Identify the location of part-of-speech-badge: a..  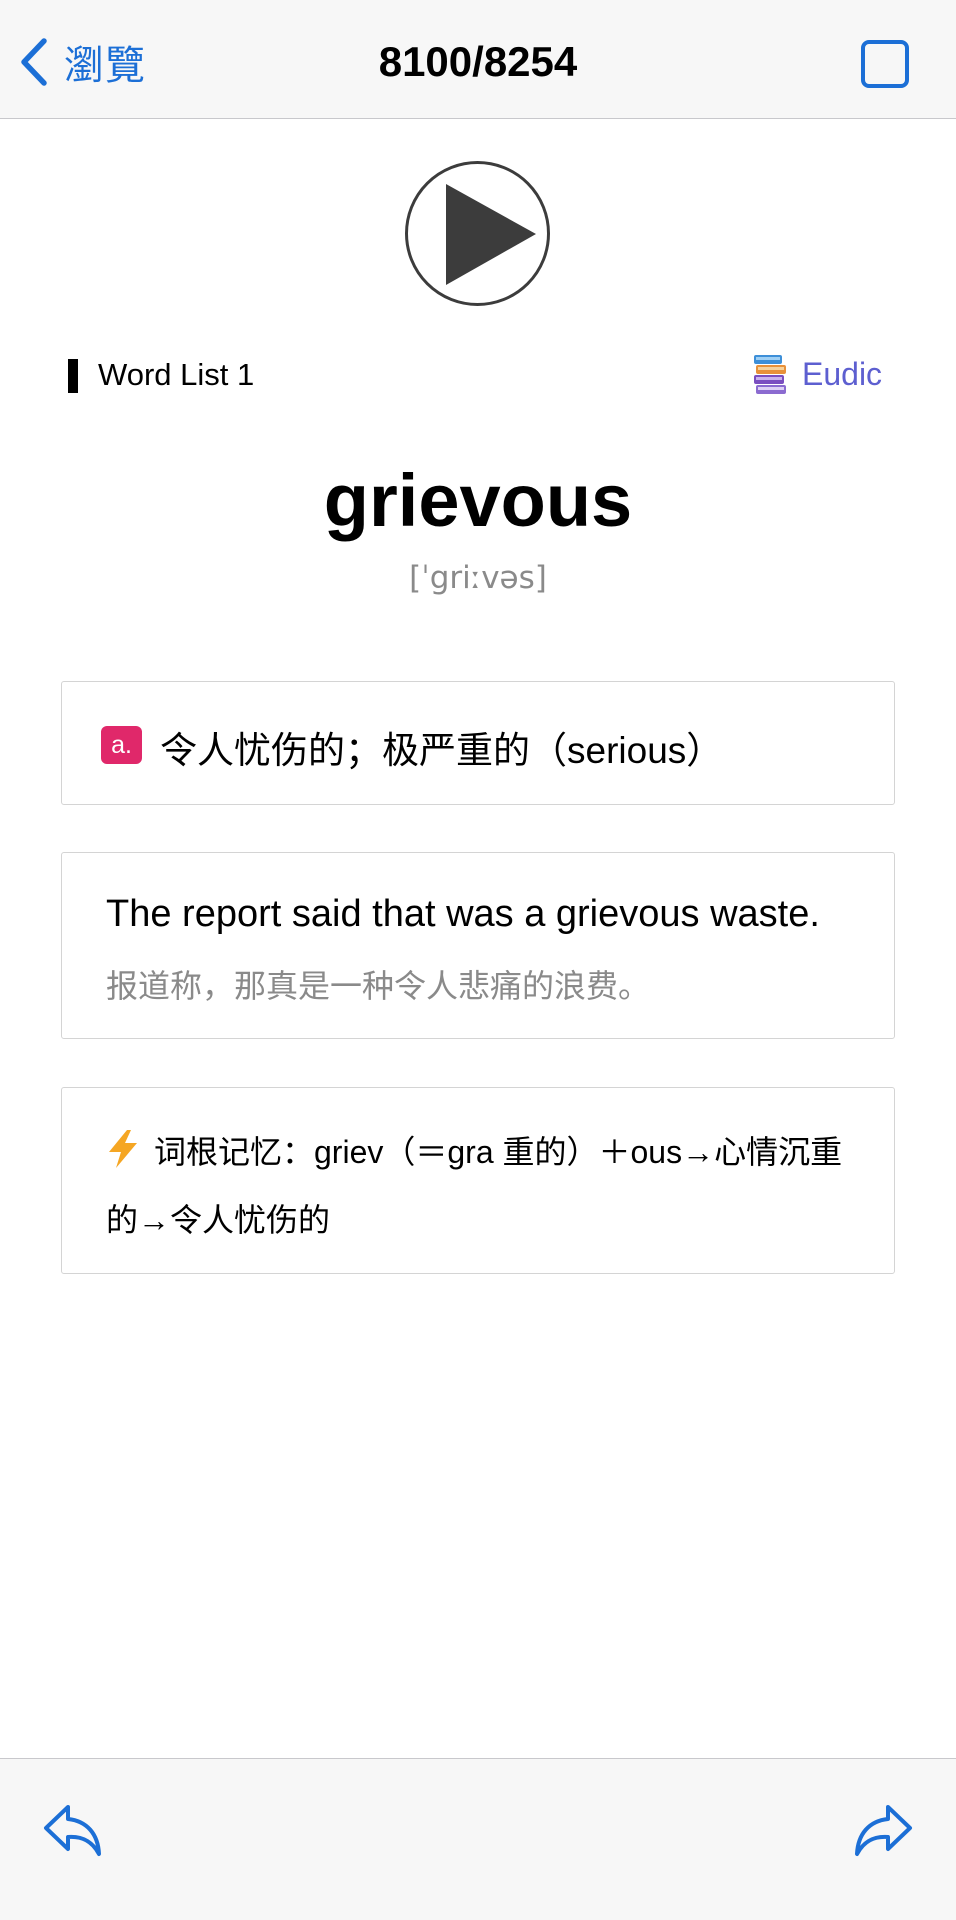
(121, 745).